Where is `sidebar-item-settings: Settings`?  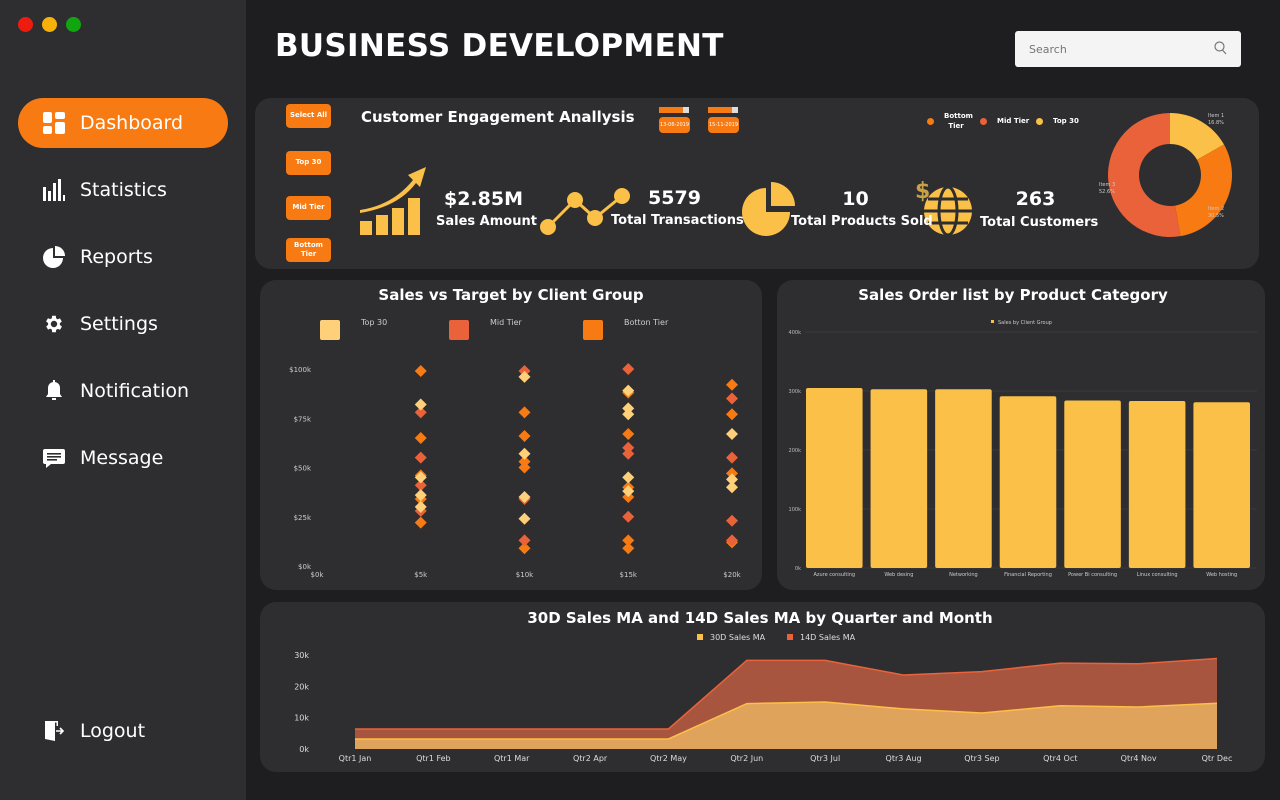
sidebar-item-settings: Settings is located at coordinates (123, 324).